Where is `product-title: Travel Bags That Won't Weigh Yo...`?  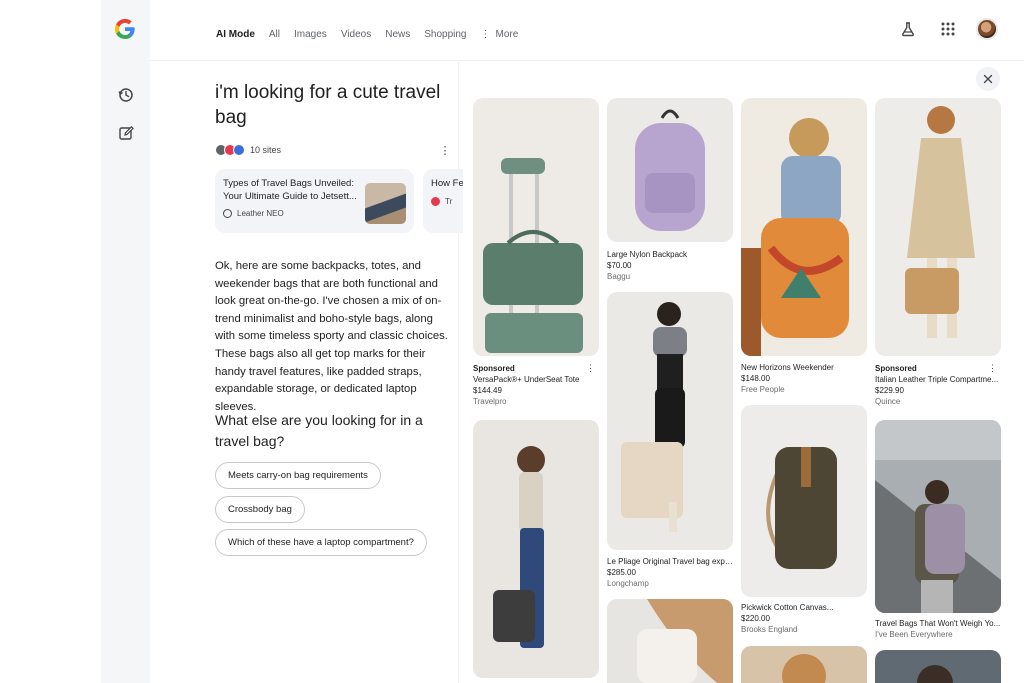
product-title: Travel Bags That Won't Weigh Yo... is located at coordinates (938, 623).